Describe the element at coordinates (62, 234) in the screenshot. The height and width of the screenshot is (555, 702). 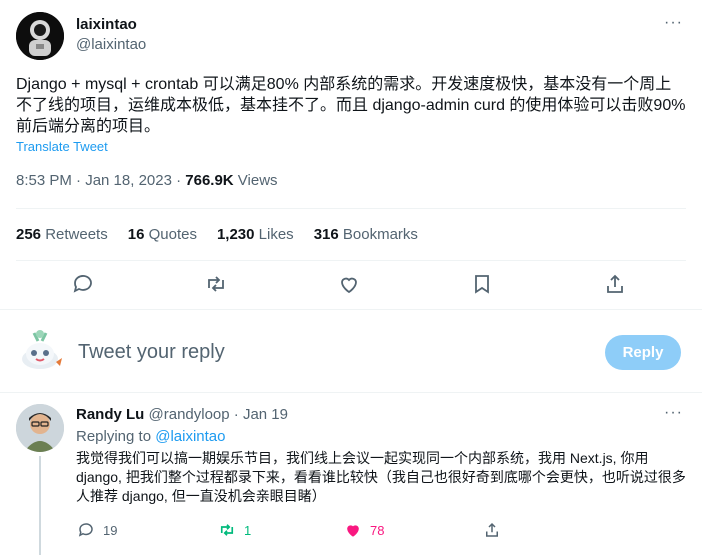
I see `retweets-stat: 256 Retweets` at that location.